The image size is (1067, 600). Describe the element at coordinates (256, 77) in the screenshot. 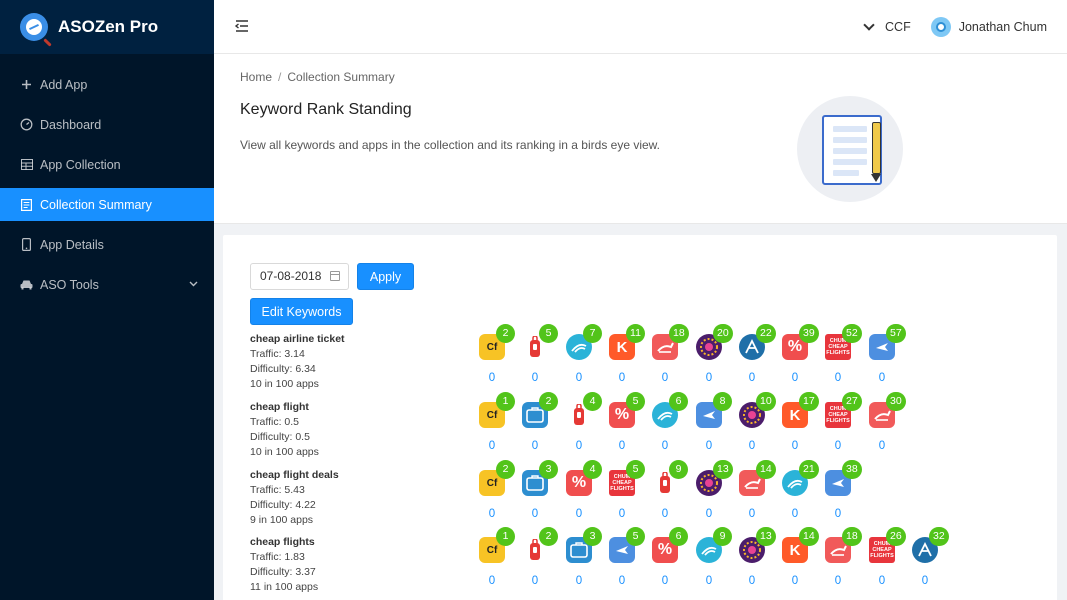

I see `breadcrumb-home: Home` at that location.